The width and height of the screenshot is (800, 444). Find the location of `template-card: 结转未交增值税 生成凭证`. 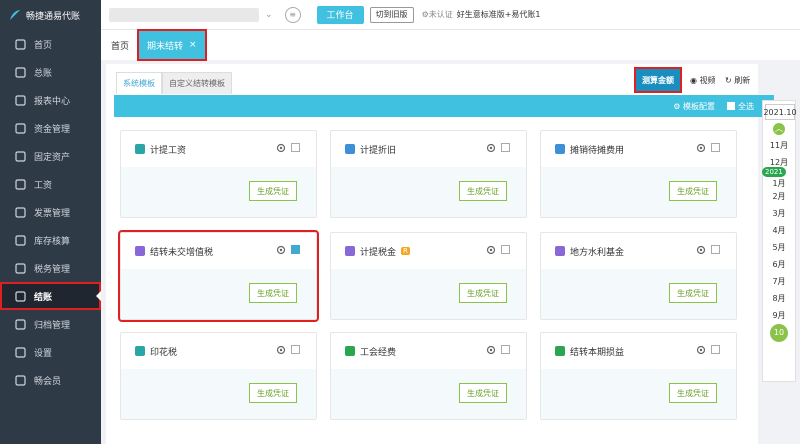

template-card: 结转未交增值税 生成凭证 is located at coordinates (218, 276).